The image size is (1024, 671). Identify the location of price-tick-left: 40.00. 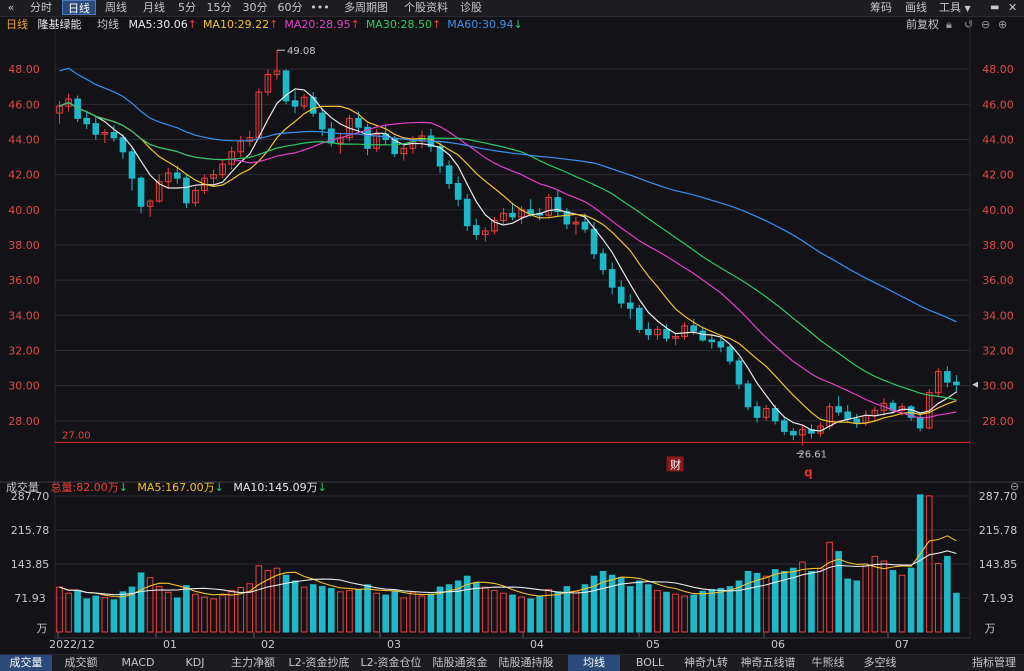
(24, 210).